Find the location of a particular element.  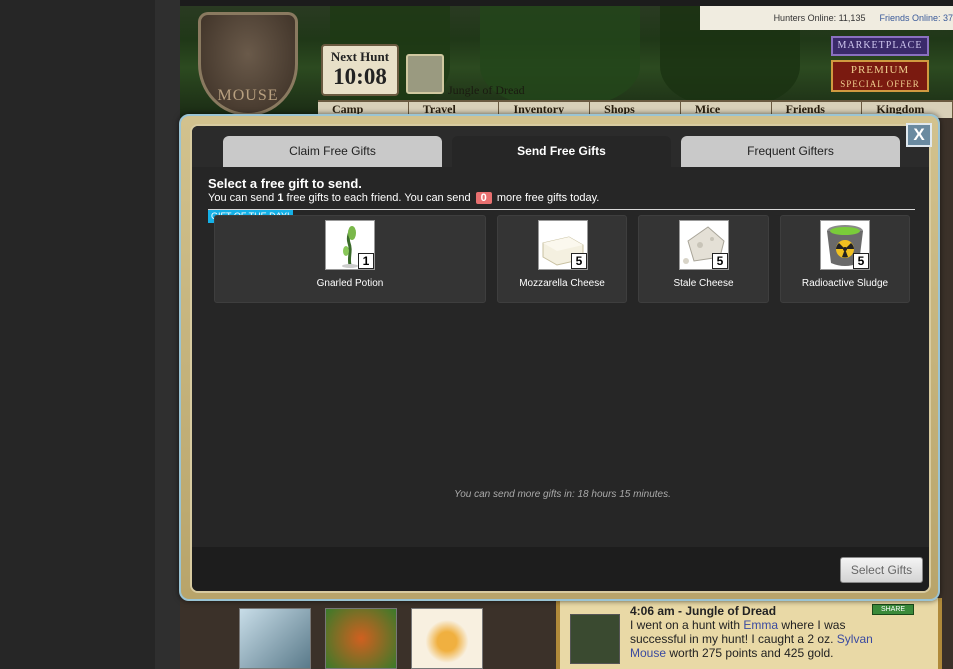

select-gifts-button: Select Gifts is located at coordinates (881, 570).